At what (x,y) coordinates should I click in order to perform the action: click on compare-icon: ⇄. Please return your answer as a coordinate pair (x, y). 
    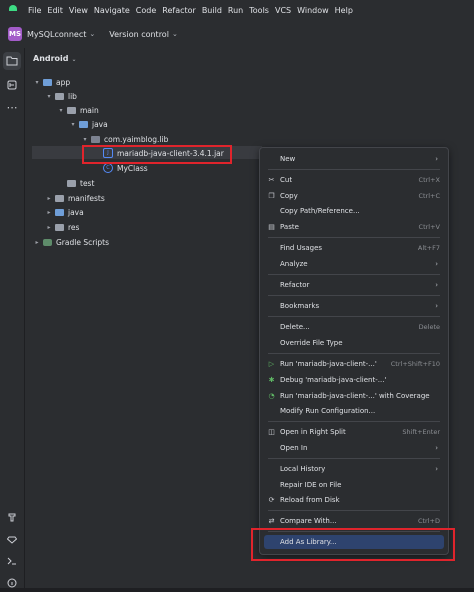
    Looking at the image, I should click on (271, 521).